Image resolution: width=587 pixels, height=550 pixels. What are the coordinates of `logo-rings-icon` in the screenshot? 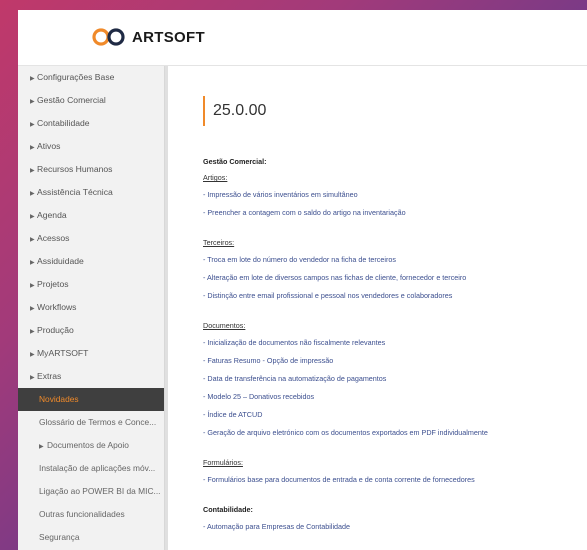 It's located at (108, 37).